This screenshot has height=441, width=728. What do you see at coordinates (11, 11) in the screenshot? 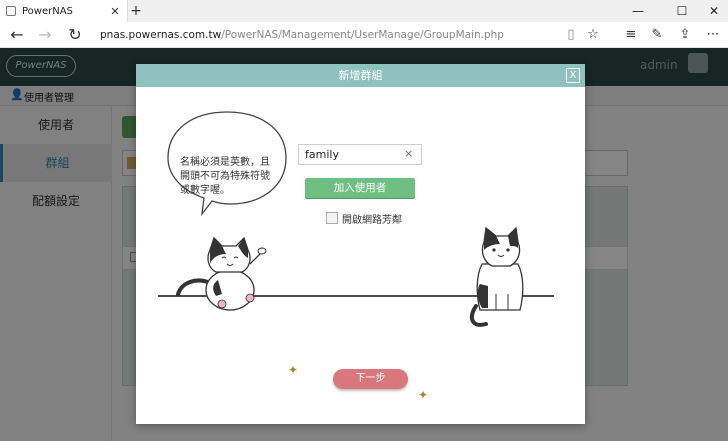
I see `page-favicon-icon` at bounding box center [11, 11].